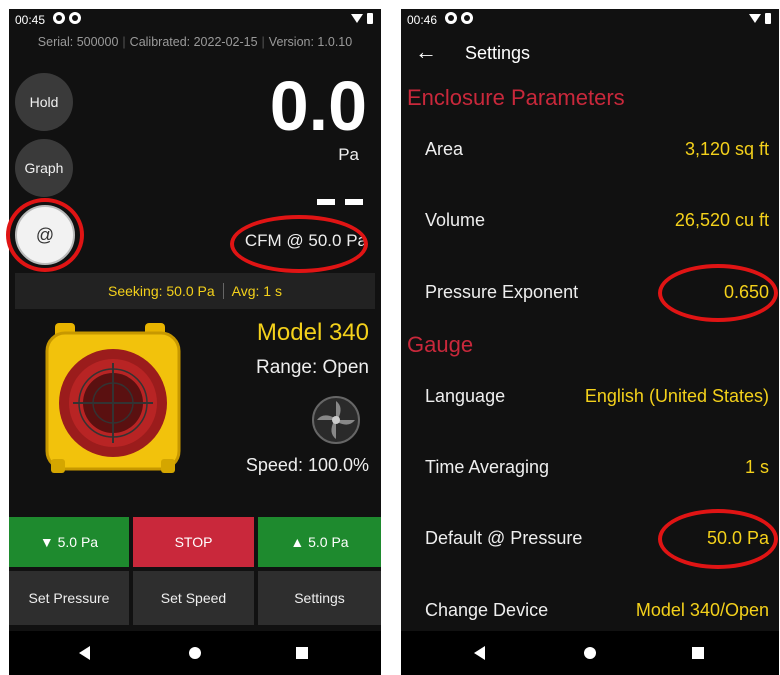 The width and height of the screenshot is (780, 675). I want to click on pressure-unit: Pa, so click(348, 154).